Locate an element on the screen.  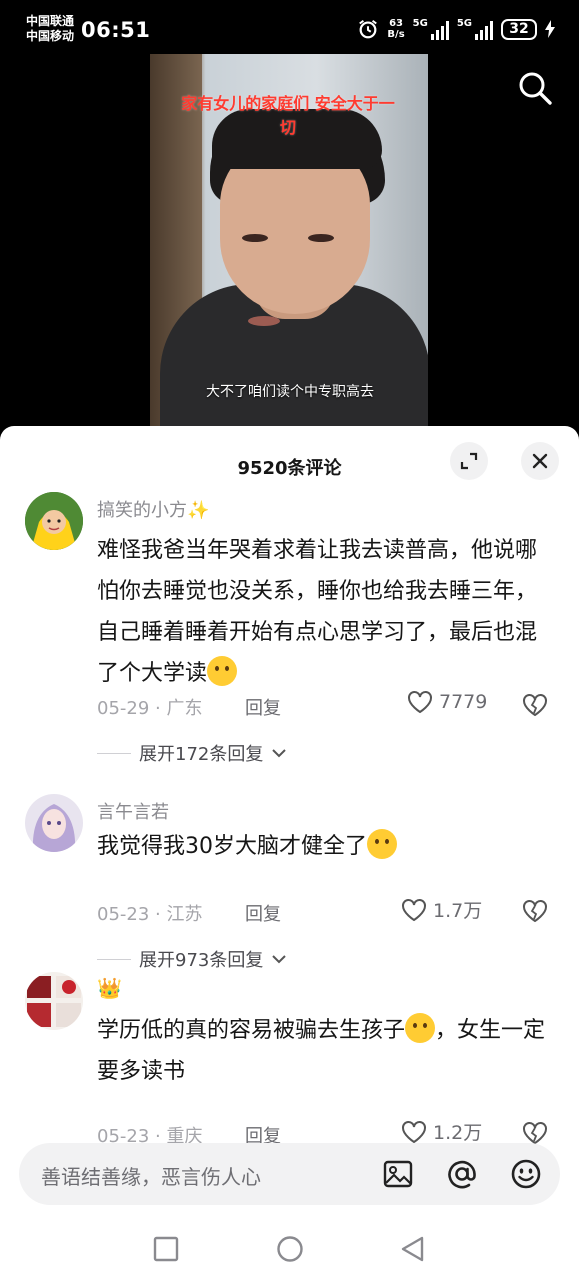
image-icon is located at coordinates (398, 1174).